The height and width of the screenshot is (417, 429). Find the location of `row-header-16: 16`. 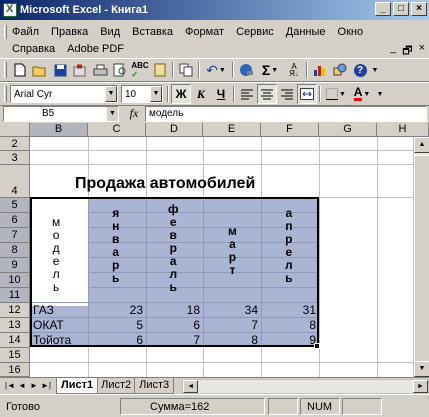

row-header-16: 16 is located at coordinates (15, 370).